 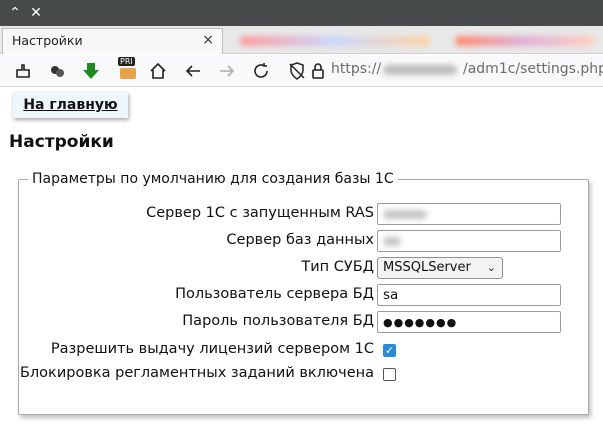 What do you see at coordinates (278, 321) in the screenshot?
I see `db-password-label: Пароль пользователя БД` at bounding box center [278, 321].